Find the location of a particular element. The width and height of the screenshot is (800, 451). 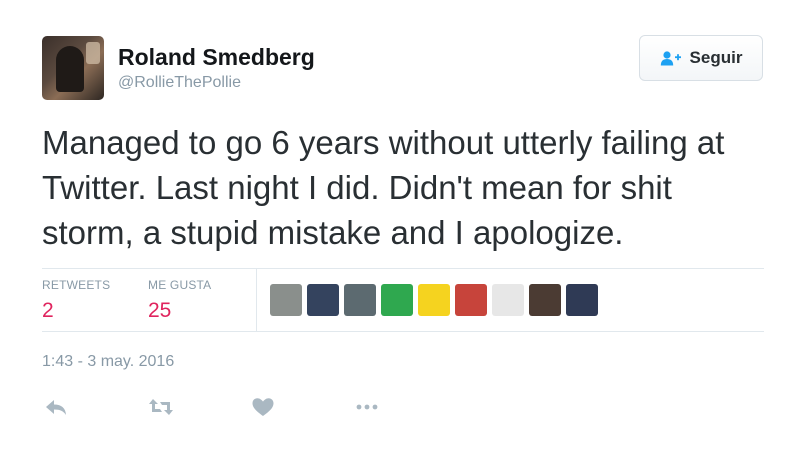

stats-divider-top is located at coordinates (403, 268).